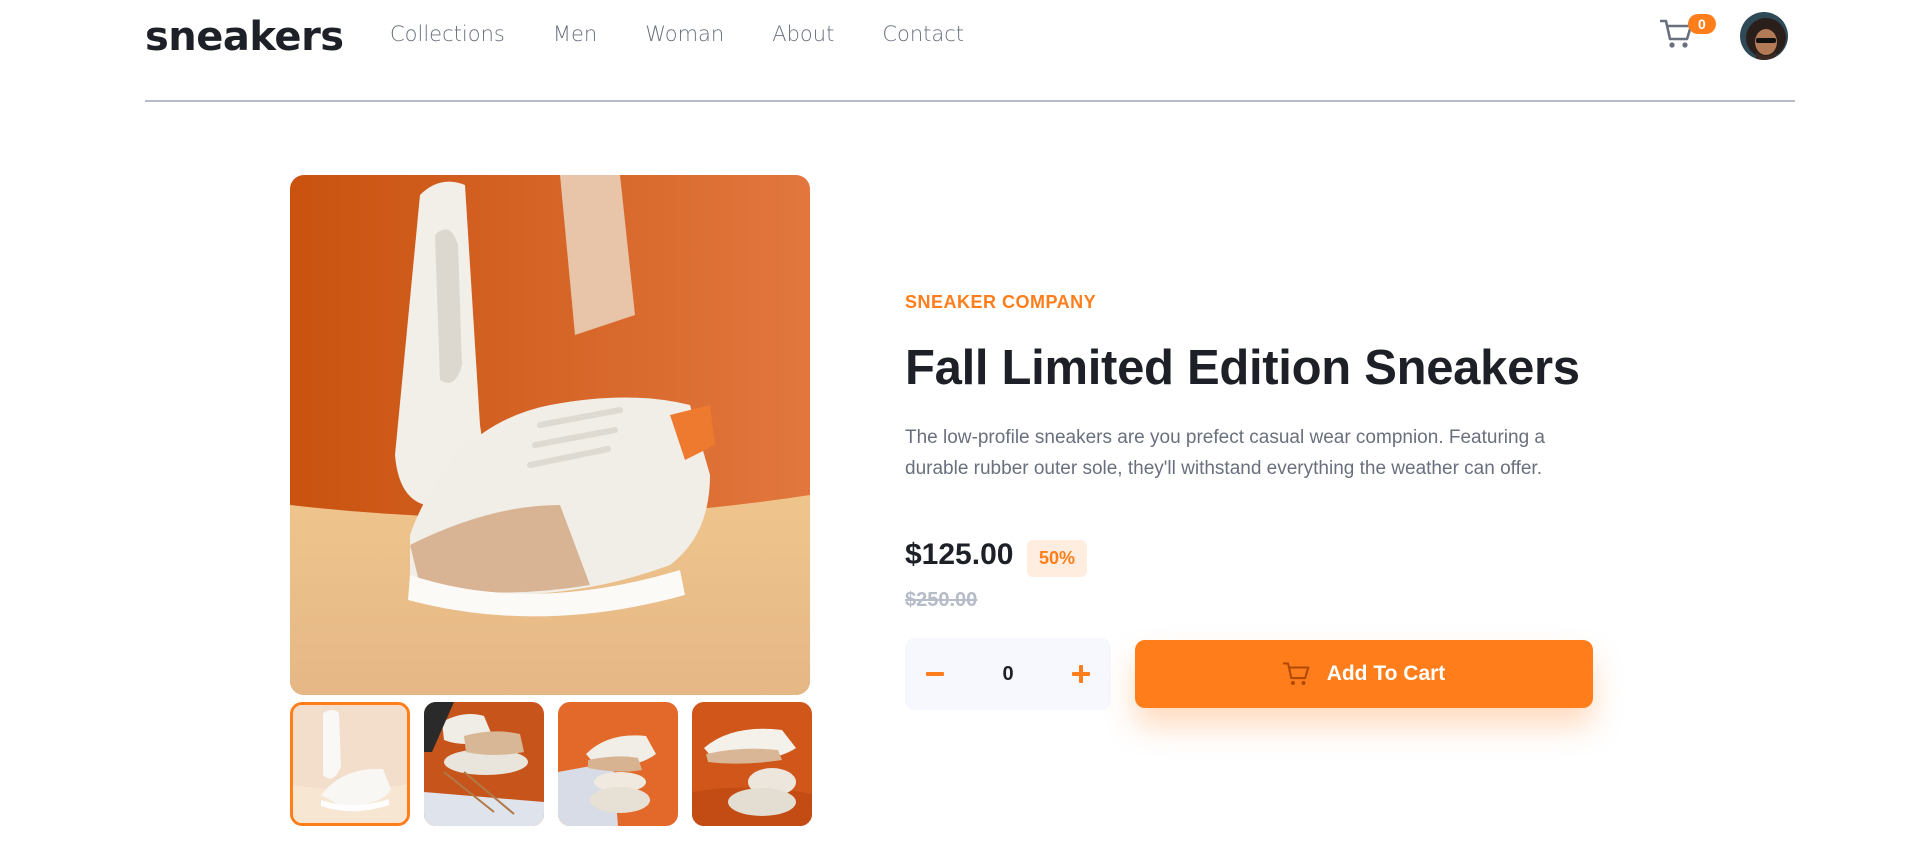  Describe the element at coordinates (1057, 558) in the screenshot. I see `discount-badge: 50%` at that location.